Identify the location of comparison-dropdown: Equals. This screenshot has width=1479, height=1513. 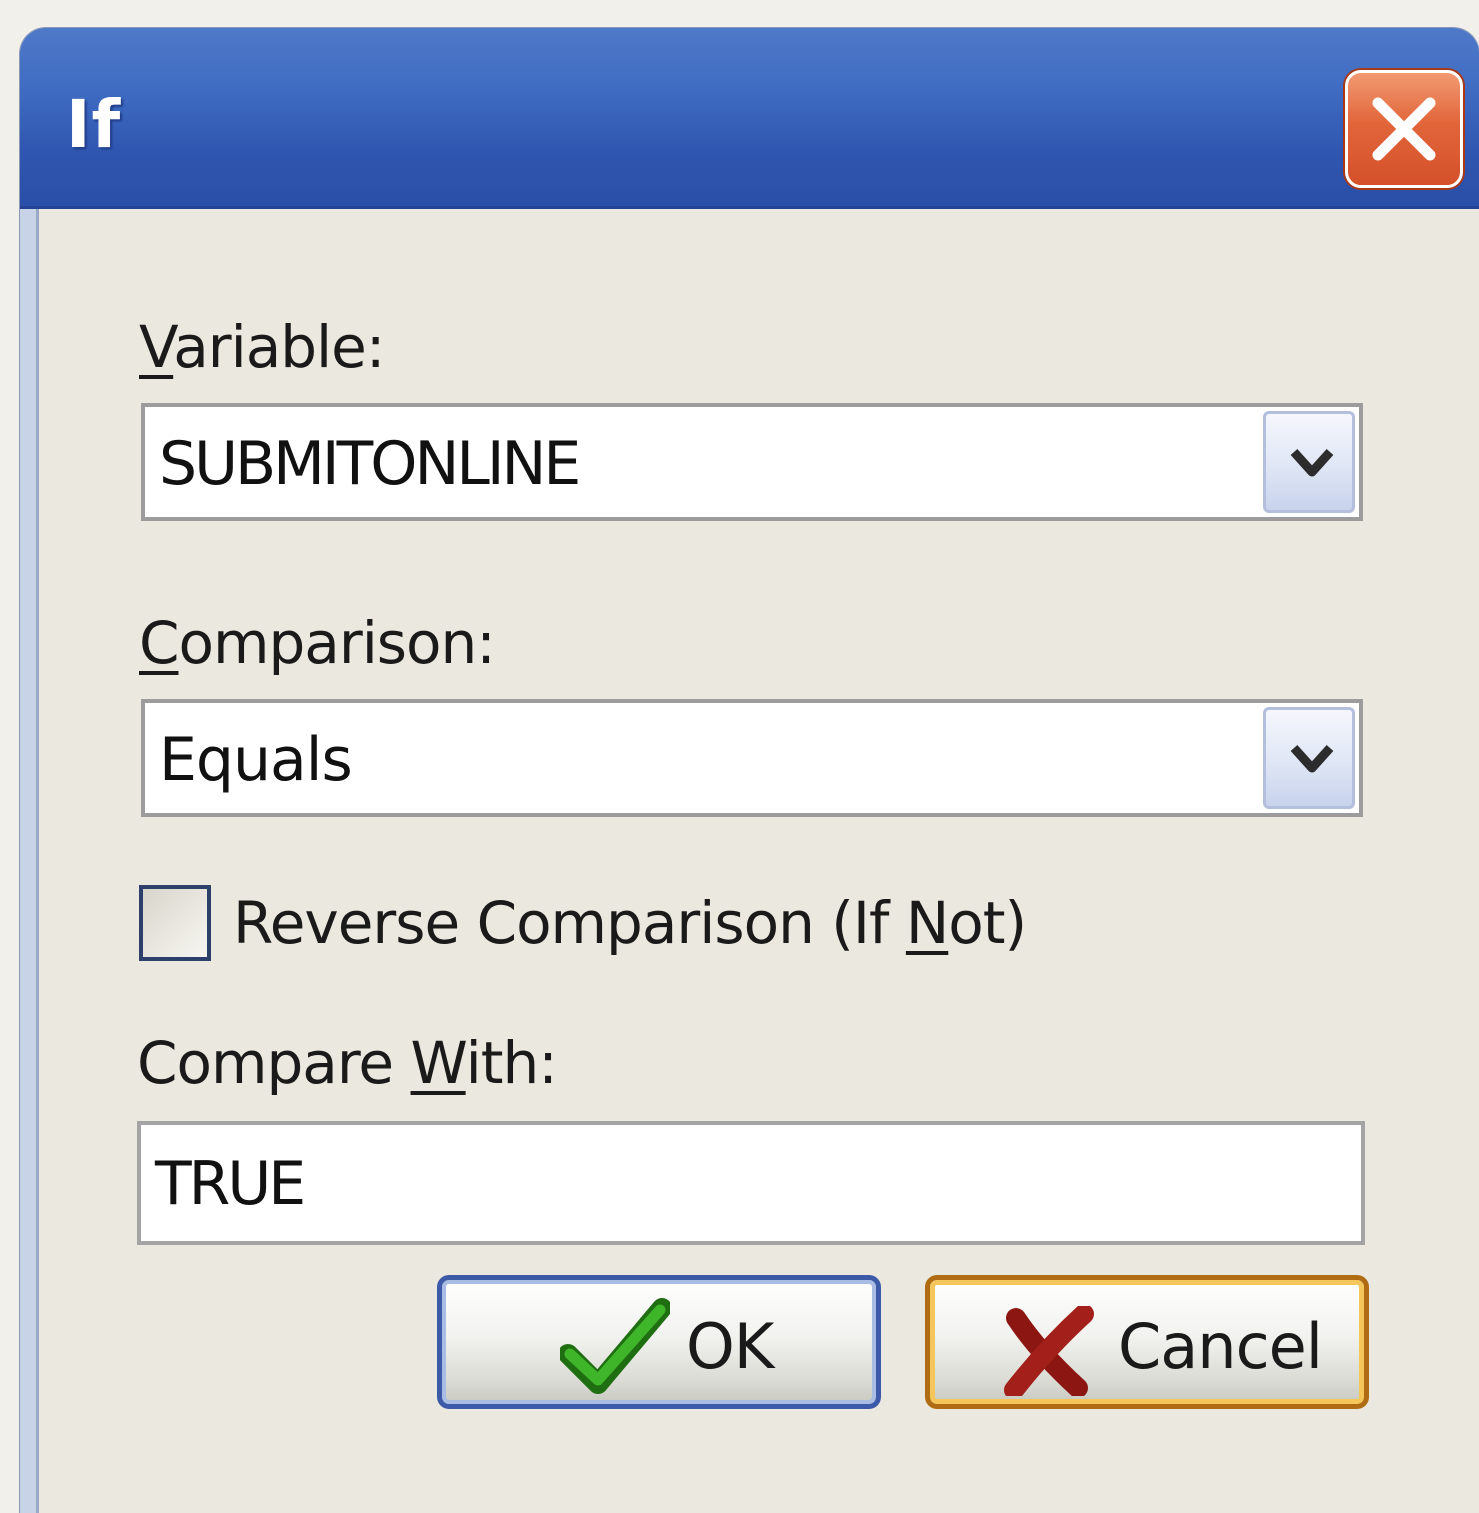
(752, 758).